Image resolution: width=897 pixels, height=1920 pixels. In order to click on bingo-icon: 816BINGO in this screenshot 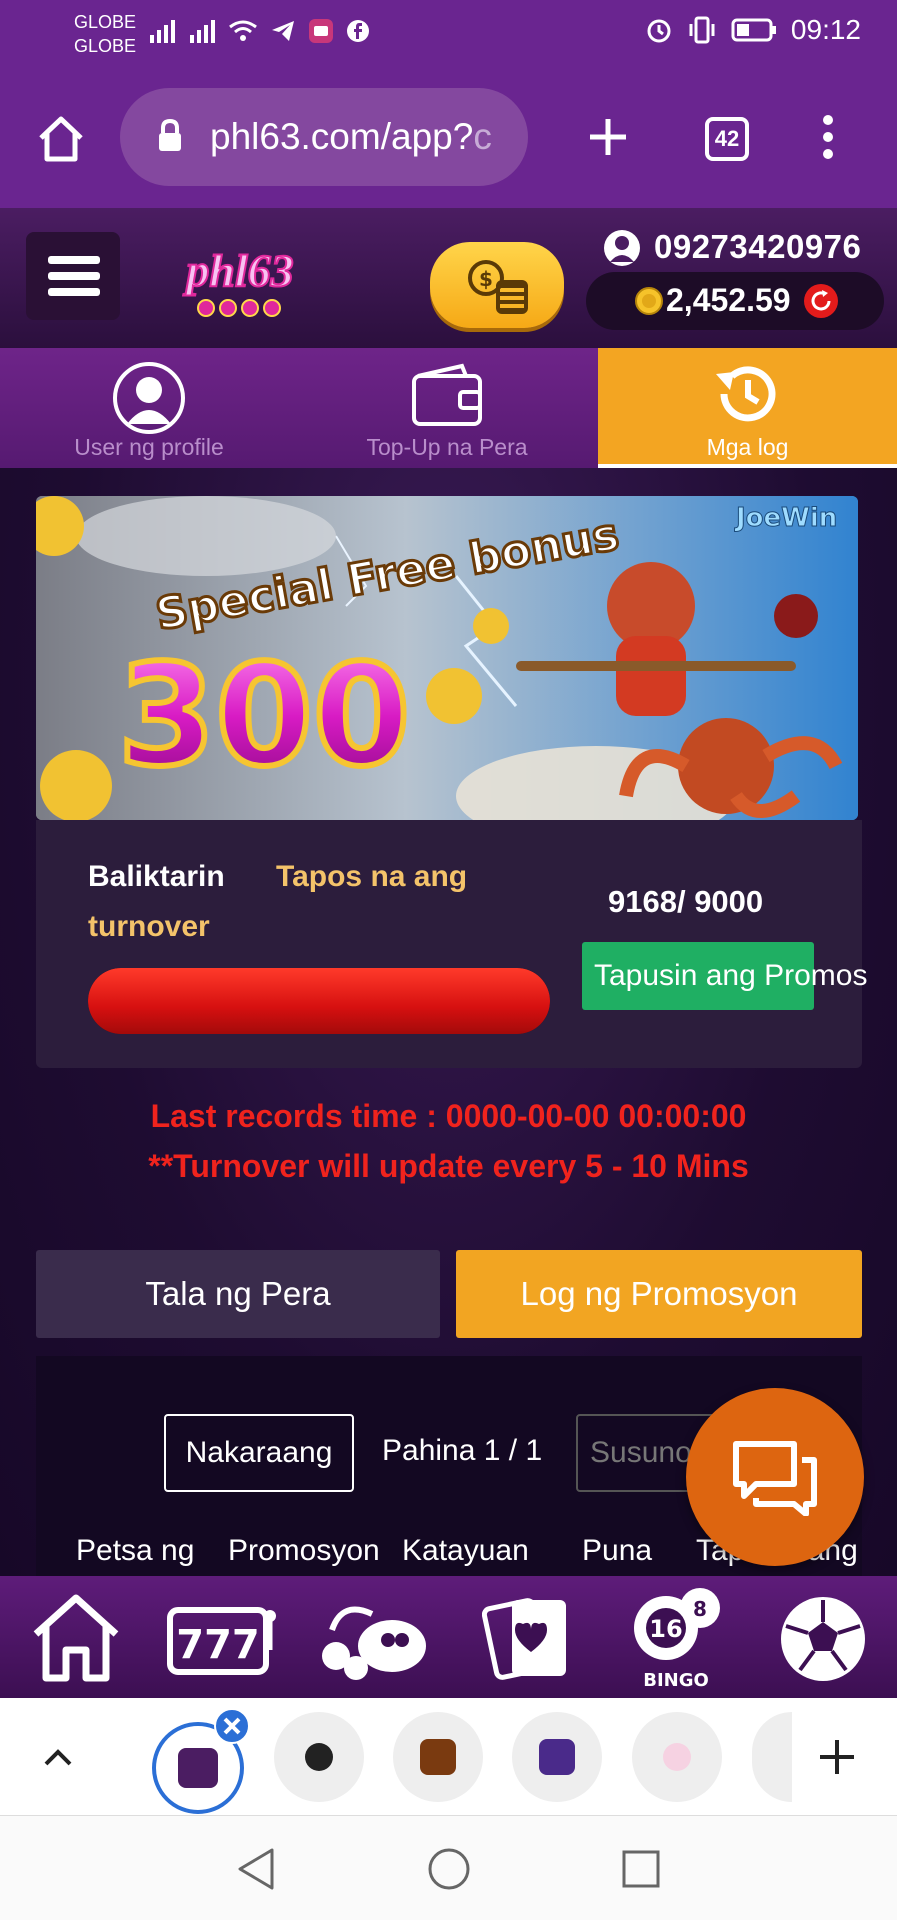, I will do `click(676, 1637)`.